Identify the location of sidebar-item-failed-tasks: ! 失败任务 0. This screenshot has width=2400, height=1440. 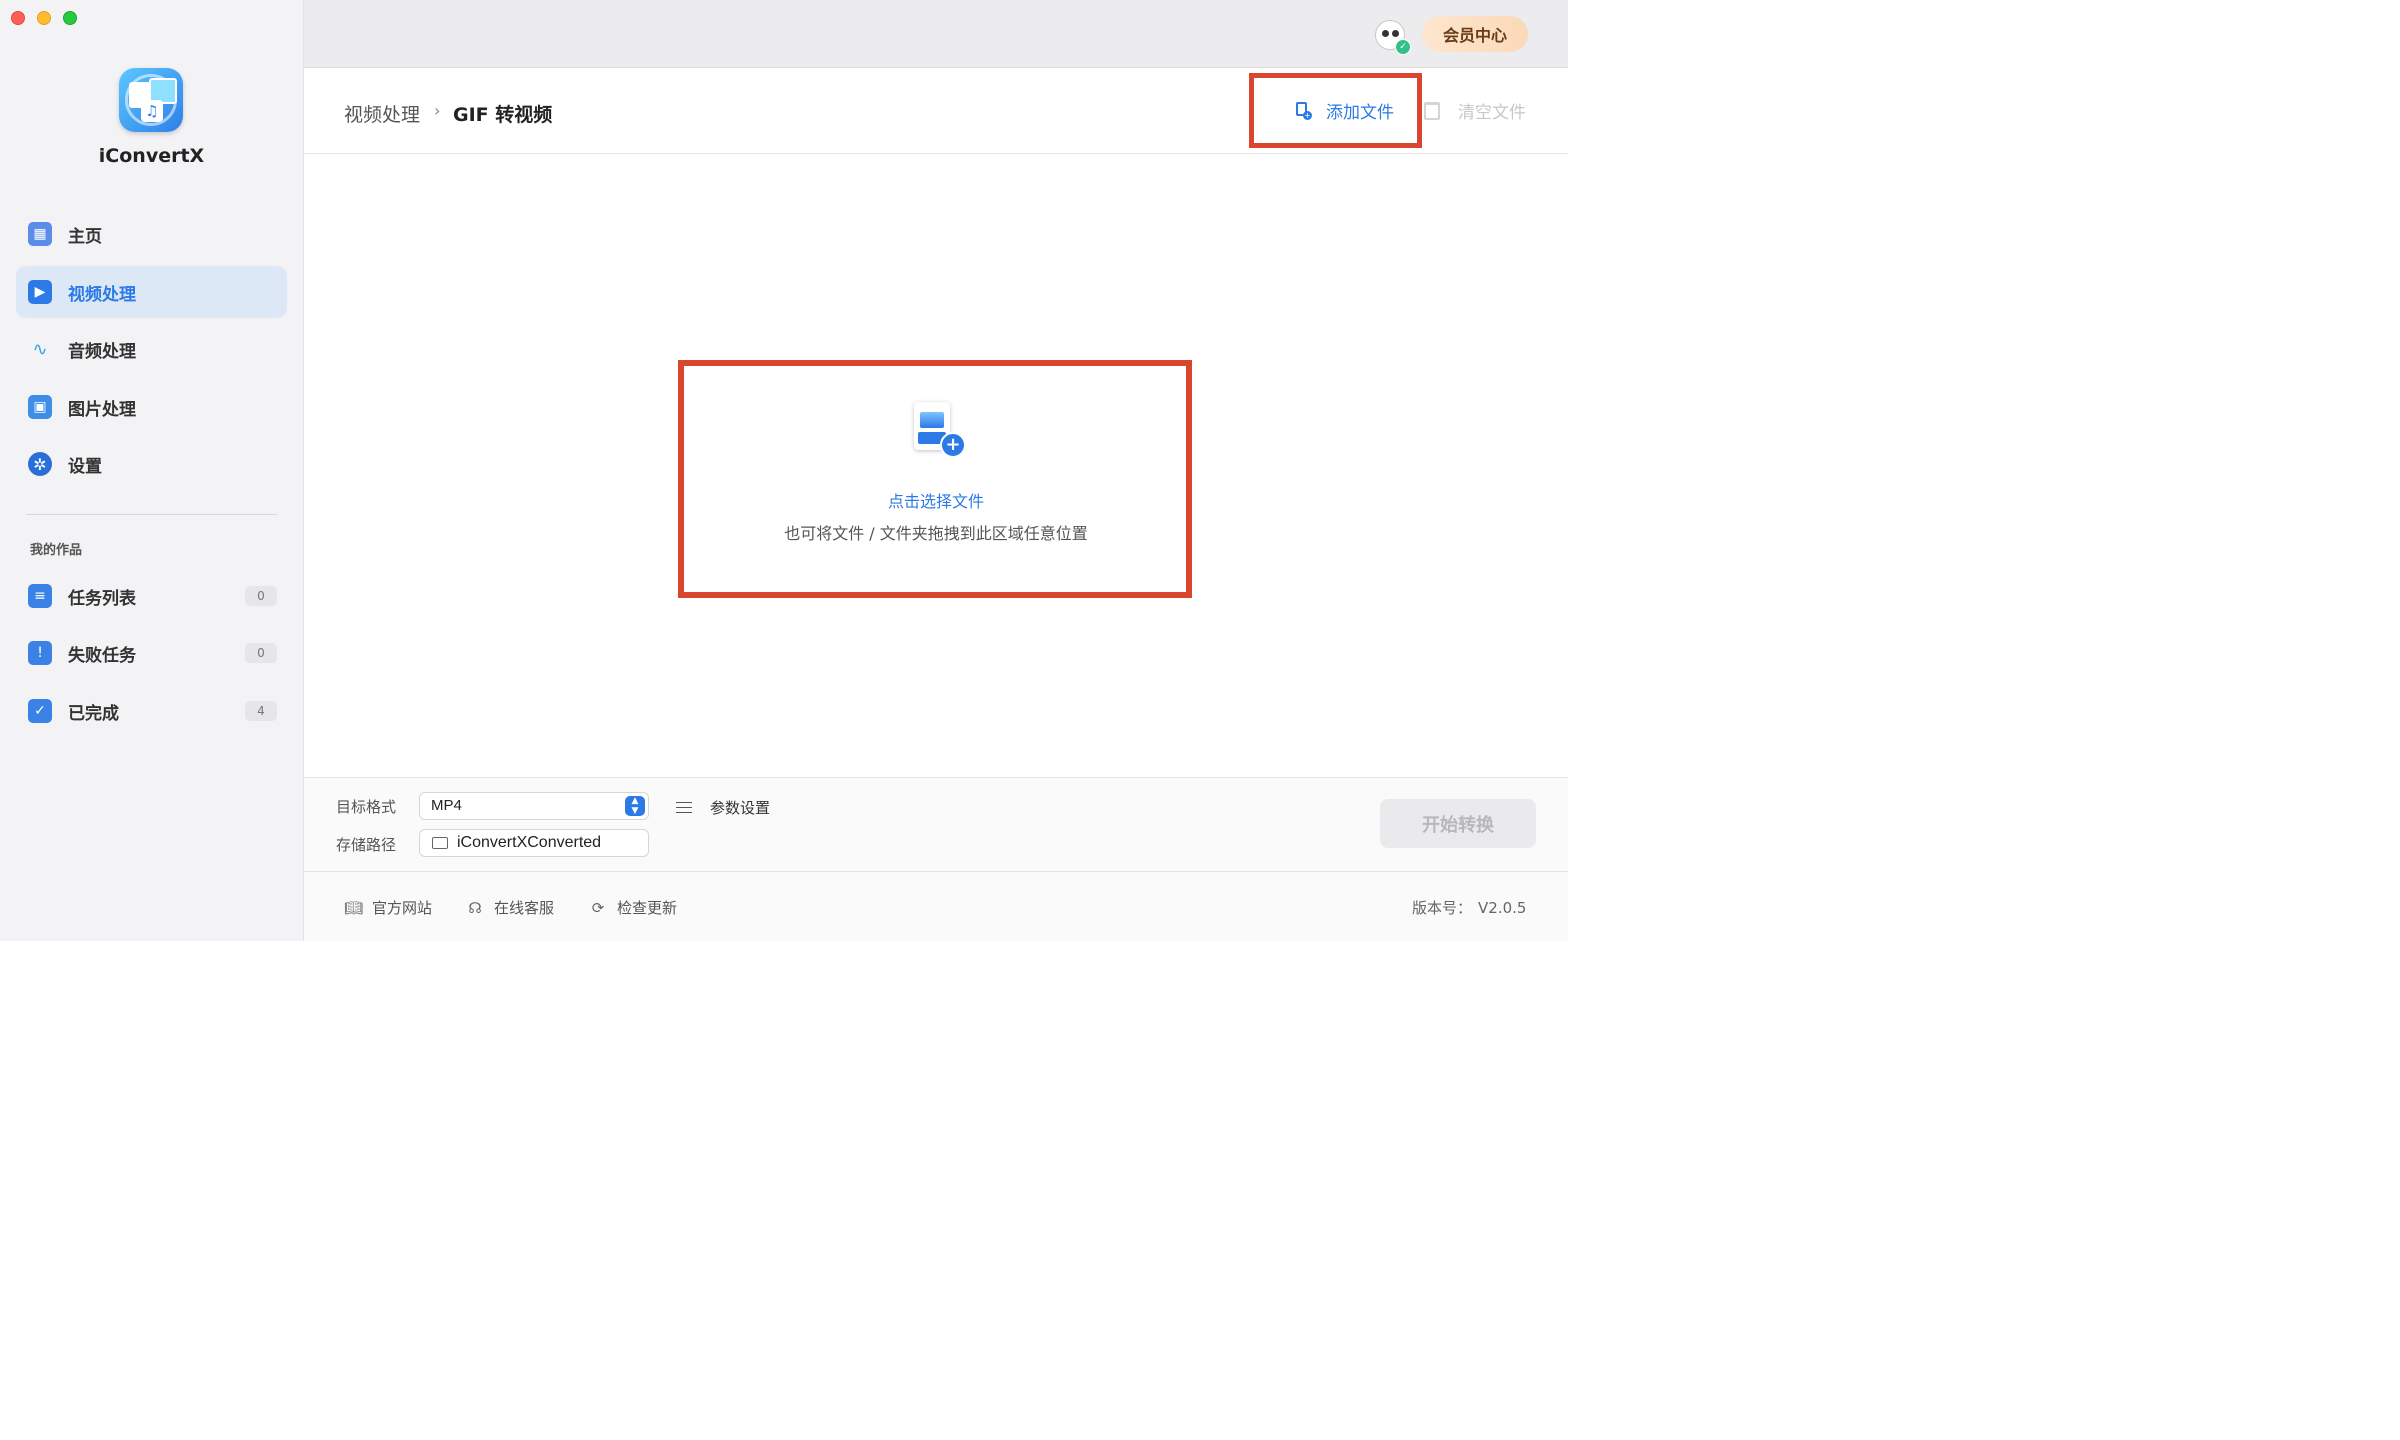
(151, 653).